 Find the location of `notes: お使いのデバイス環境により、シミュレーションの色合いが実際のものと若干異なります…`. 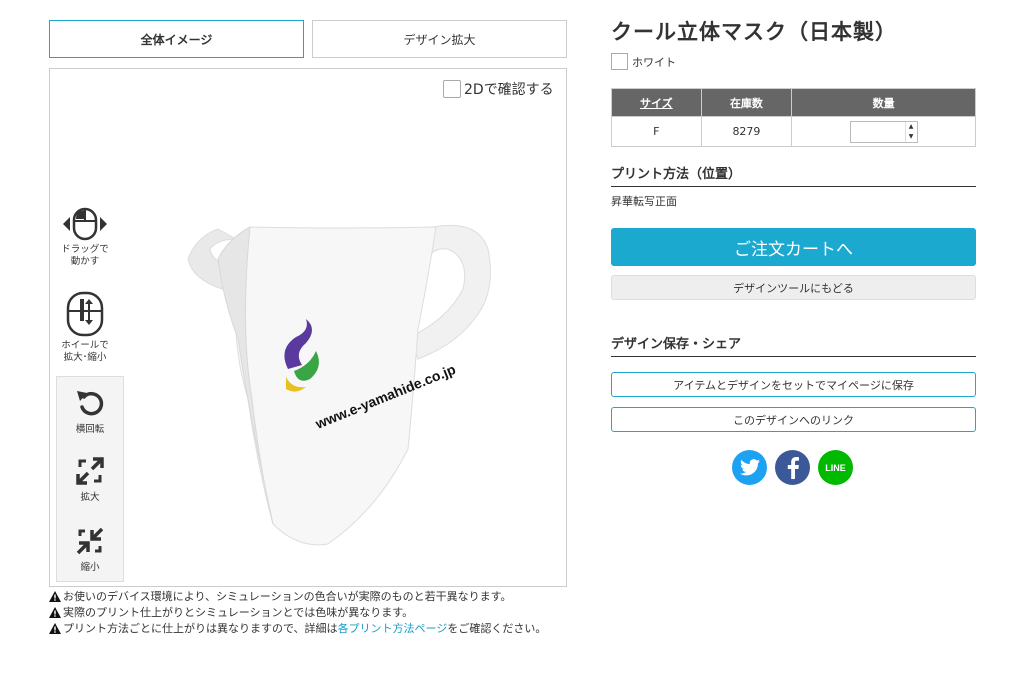

notes: お使いのデバイス環境により、シミュレーションの色合いが実際のものと若干異なります… is located at coordinates (308, 615).